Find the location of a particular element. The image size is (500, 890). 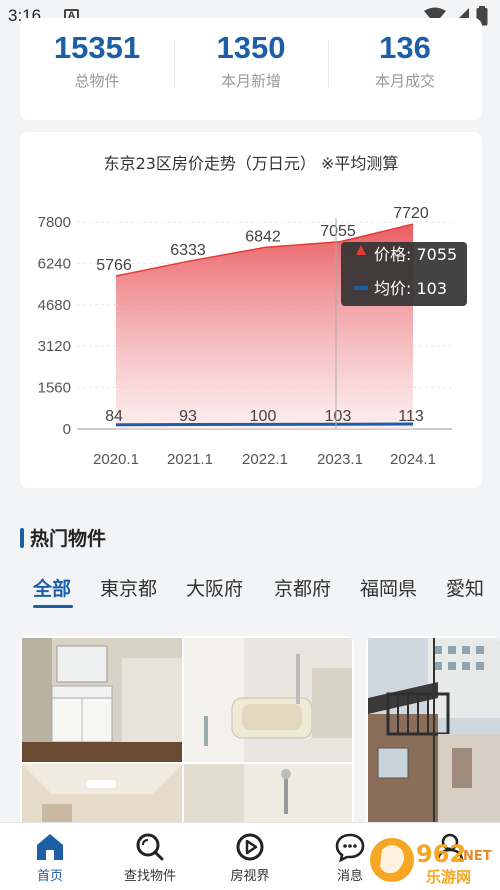

x-tick-label: 2024.1 is located at coordinates (413, 459).